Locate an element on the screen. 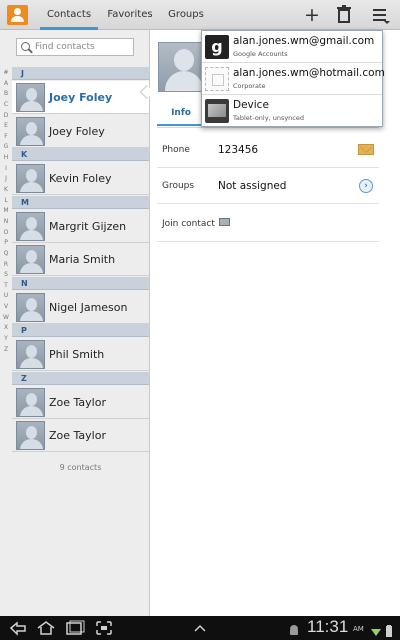 Image resolution: width=400 pixels, height=640 pixels. tab-info: Info is located at coordinates (181, 113).